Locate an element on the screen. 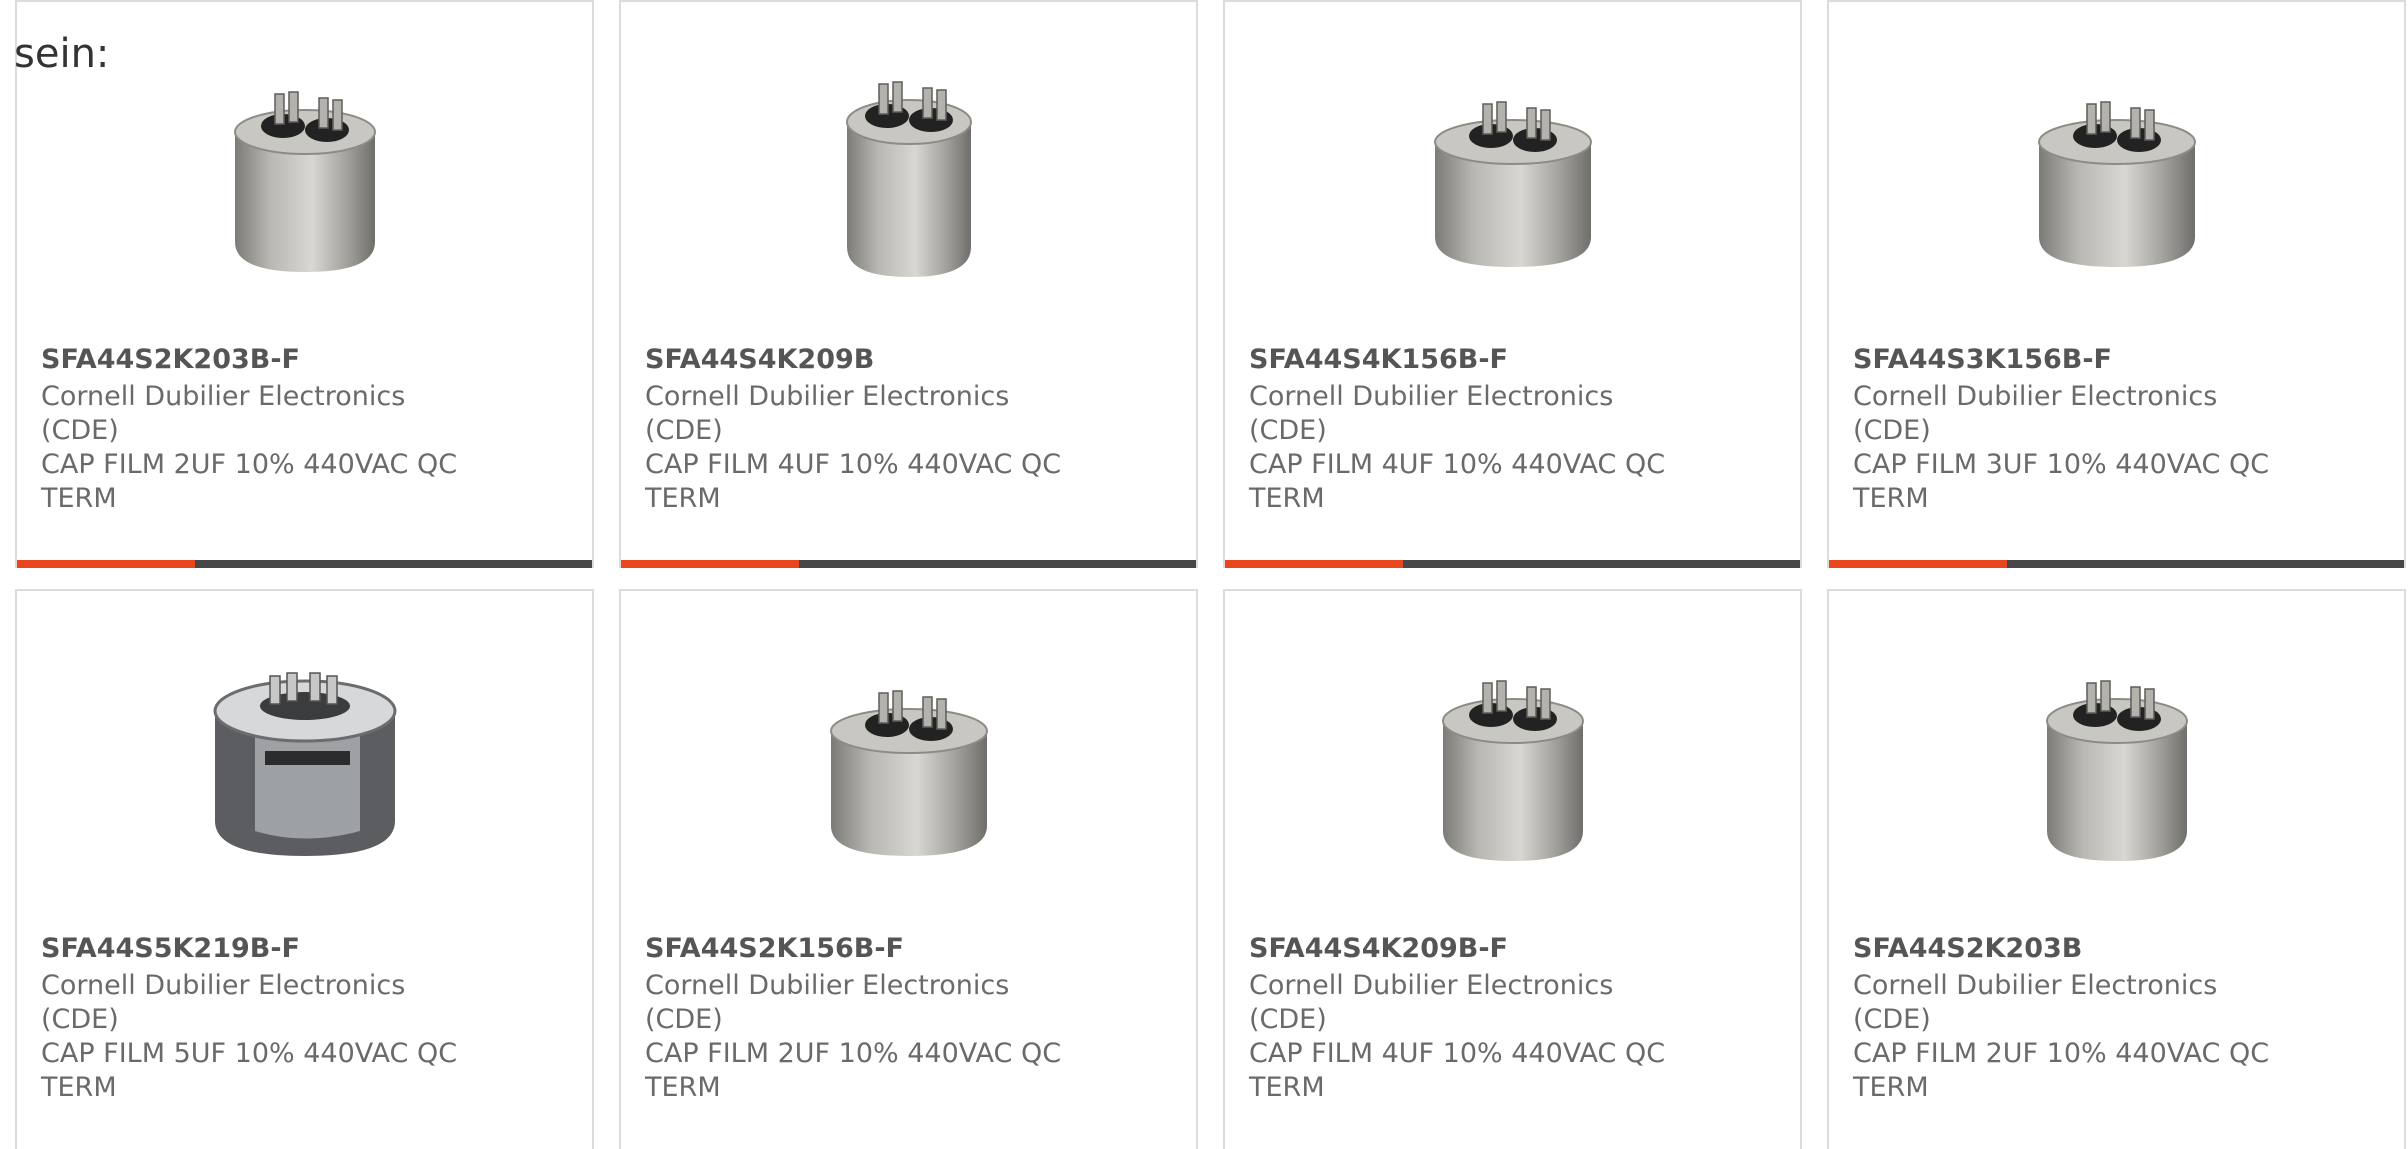 This screenshot has height=1149, width=2408. part-number: SFA44S4K209B is located at coordinates (855, 360).